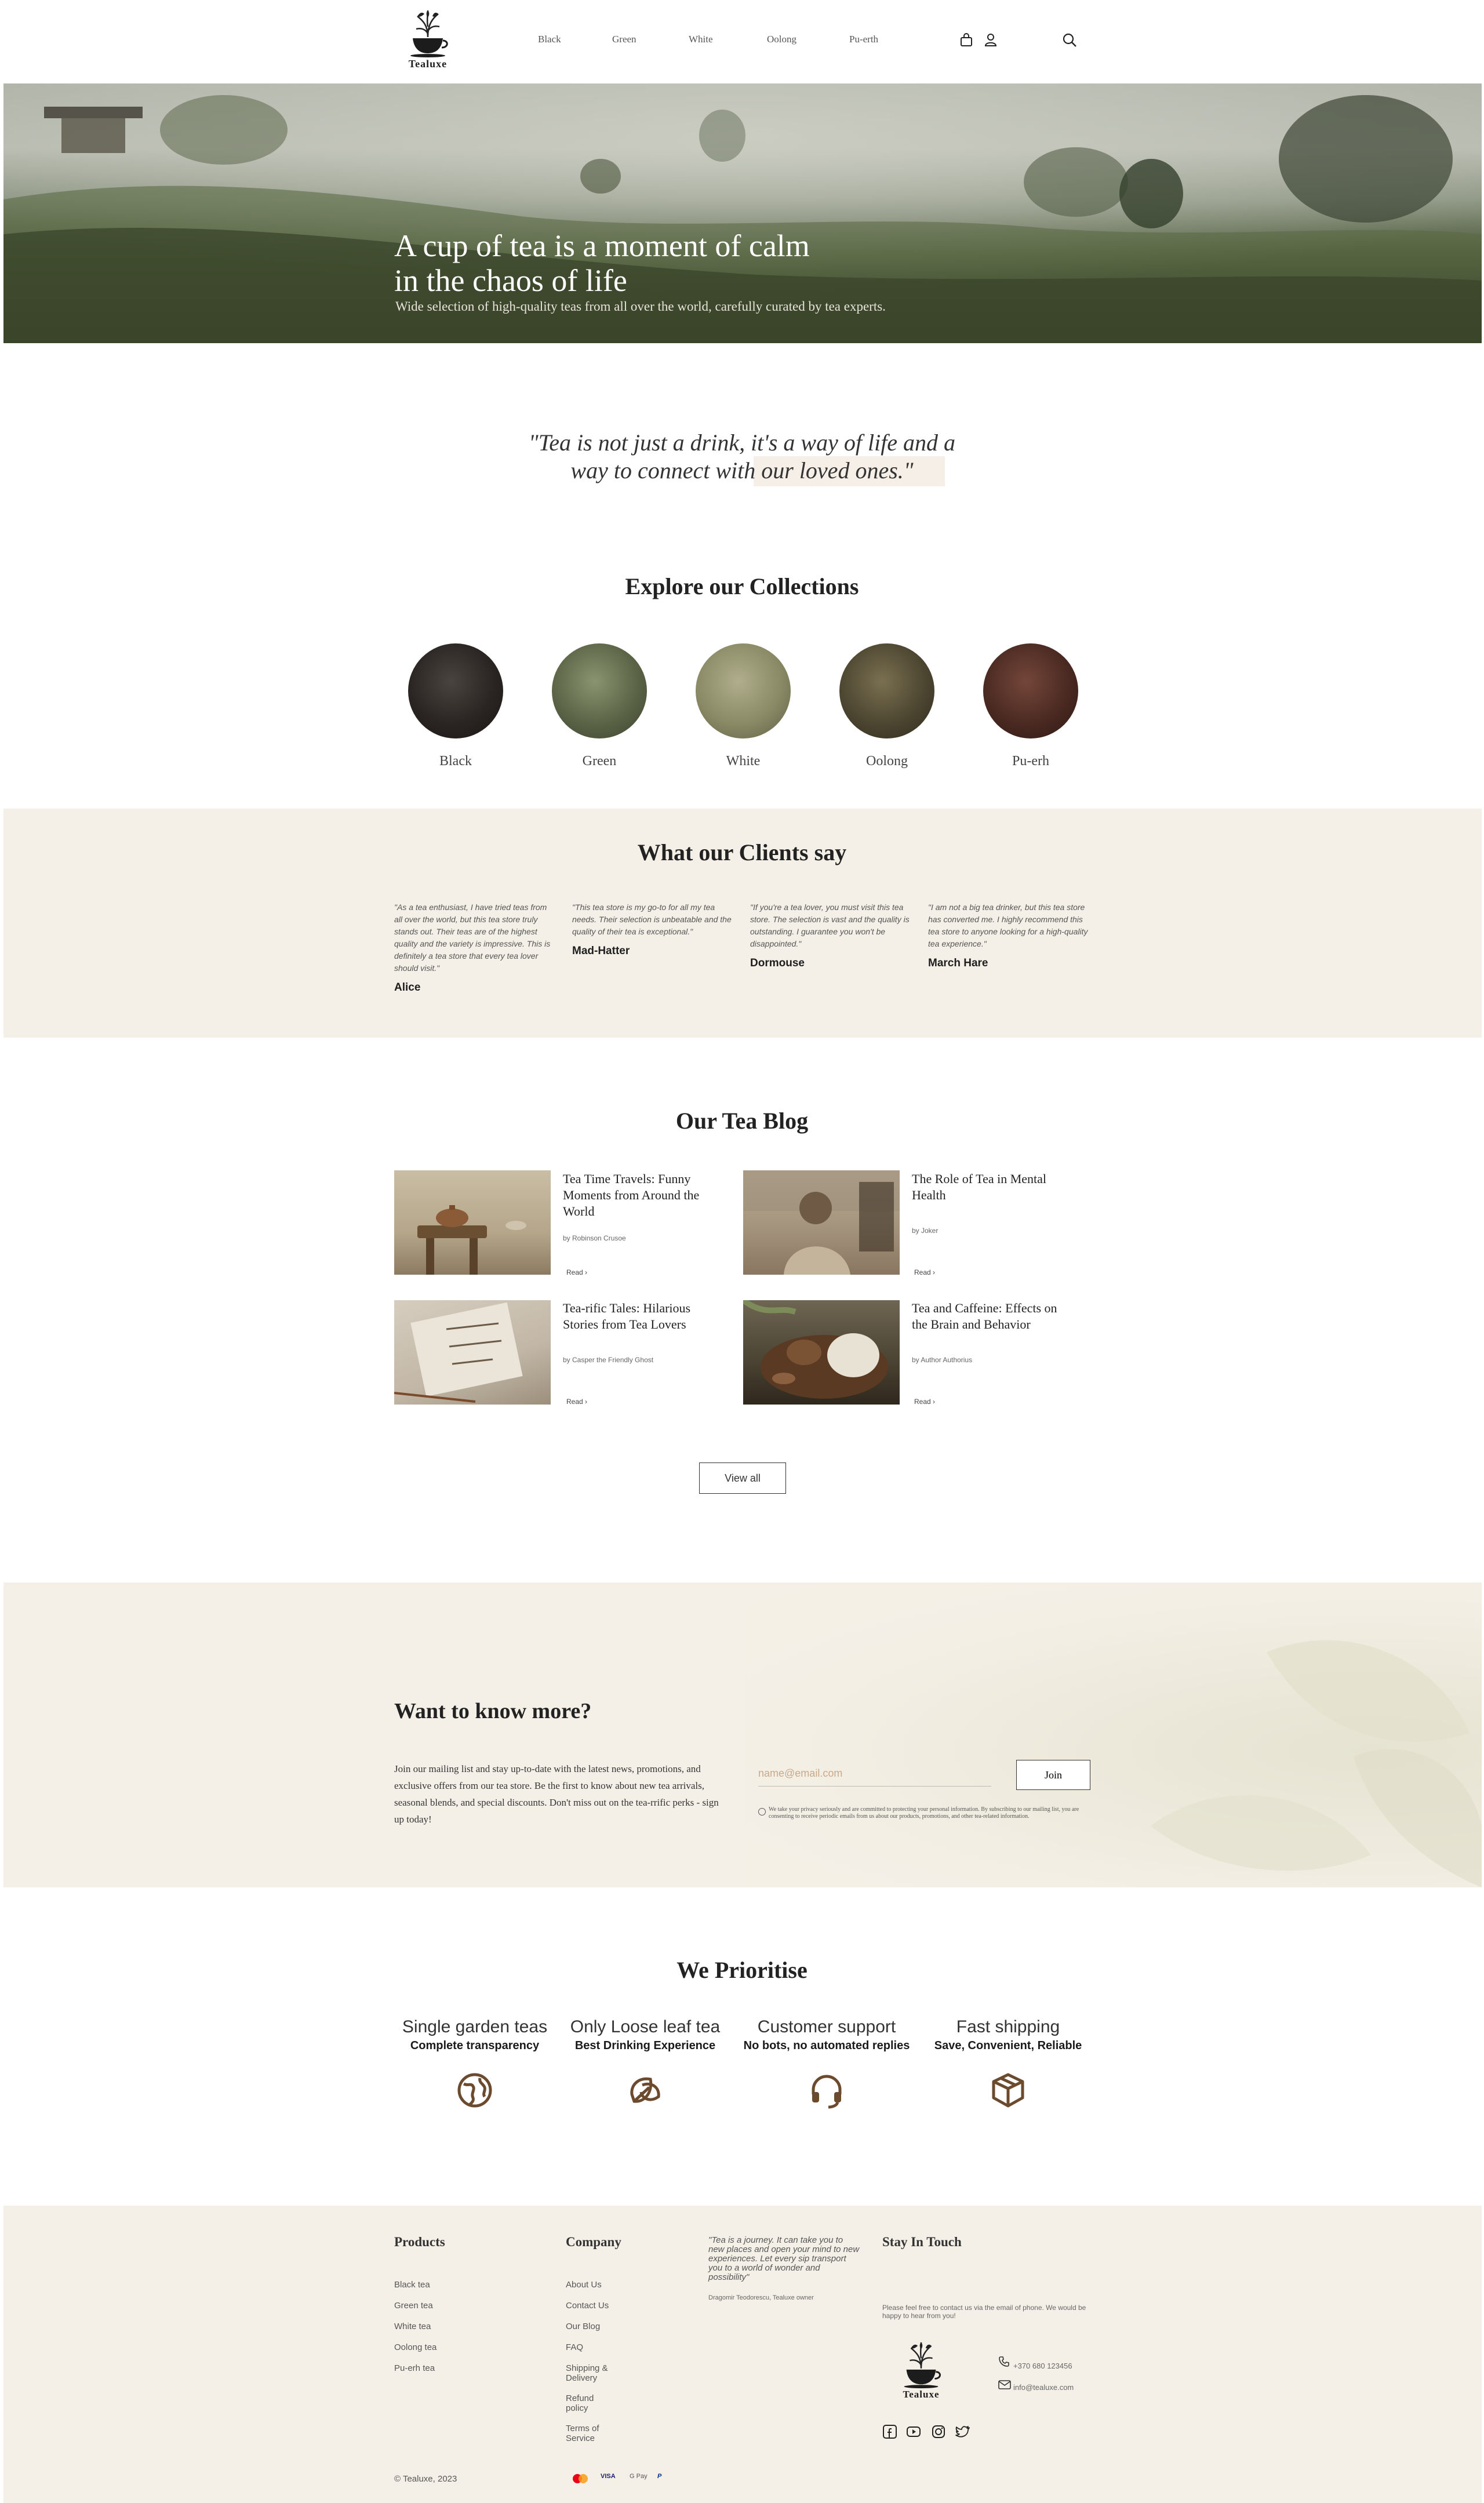 This screenshot has width=1484, height=2503. What do you see at coordinates (588, 2306) in the screenshot?
I see `footer-link-contact: Contact Us` at bounding box center [588, 2306].